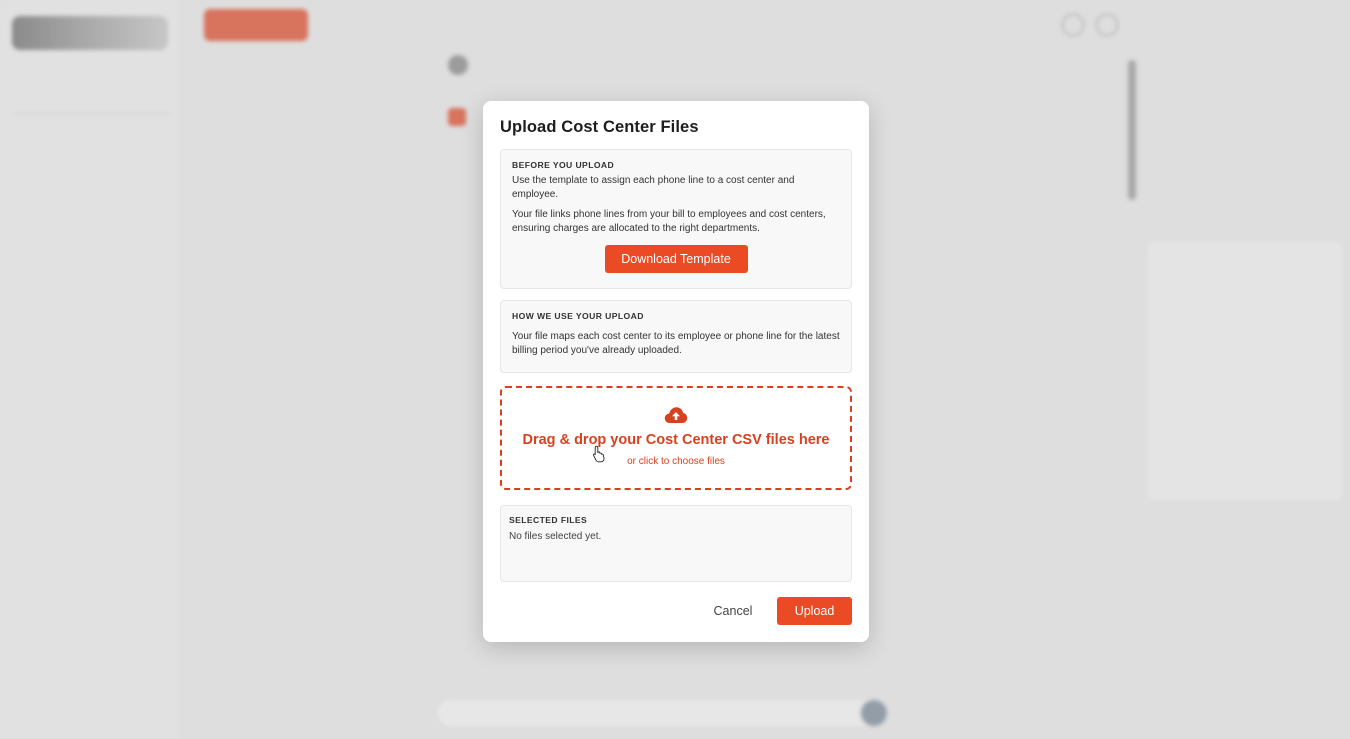 The image size is (1350, 739). I want to click on how-we-use-heading: HOW WE USE YOUR UPLOAD, so click(578, 316).